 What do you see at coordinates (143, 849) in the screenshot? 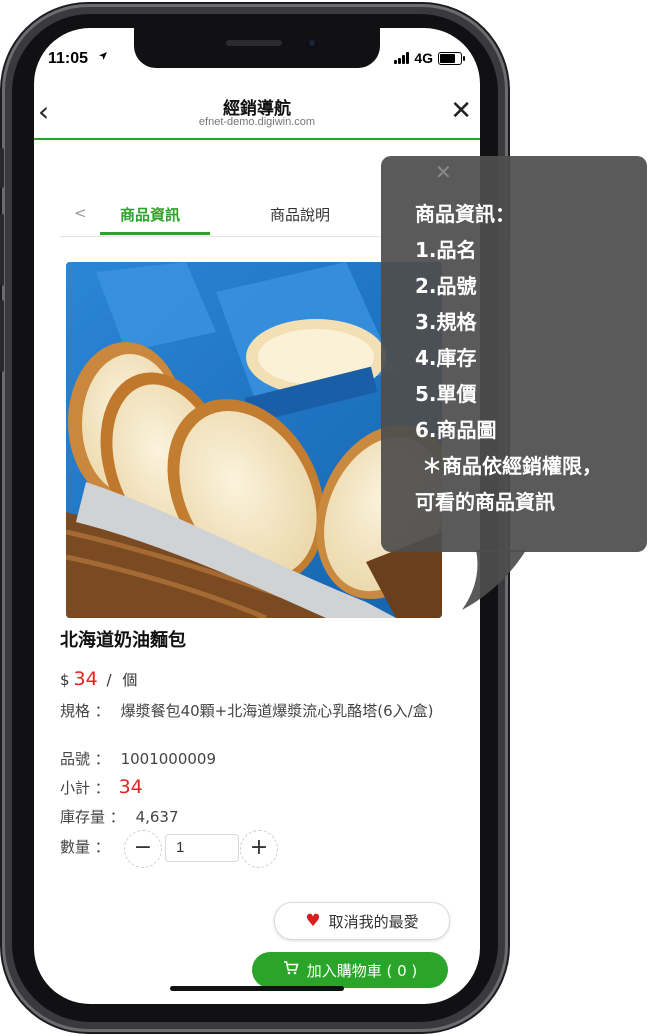
I see `quantity-decrease-button: −` at bounding box center [143, 849].